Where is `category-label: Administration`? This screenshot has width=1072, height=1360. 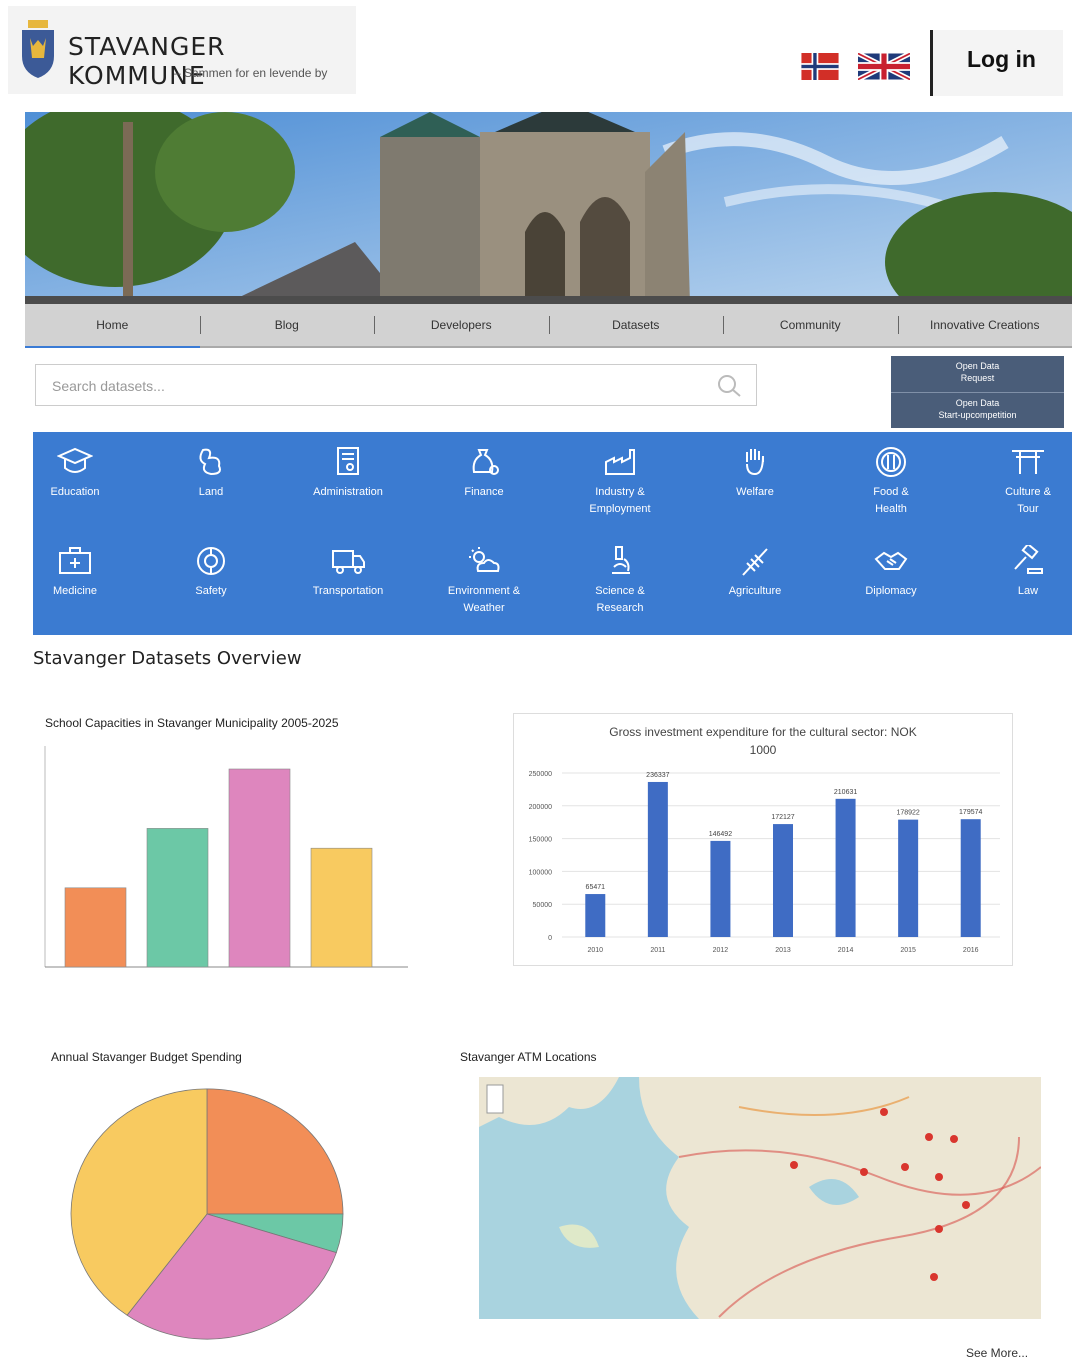 category-label: Administration is located at coordinates (348, 492).